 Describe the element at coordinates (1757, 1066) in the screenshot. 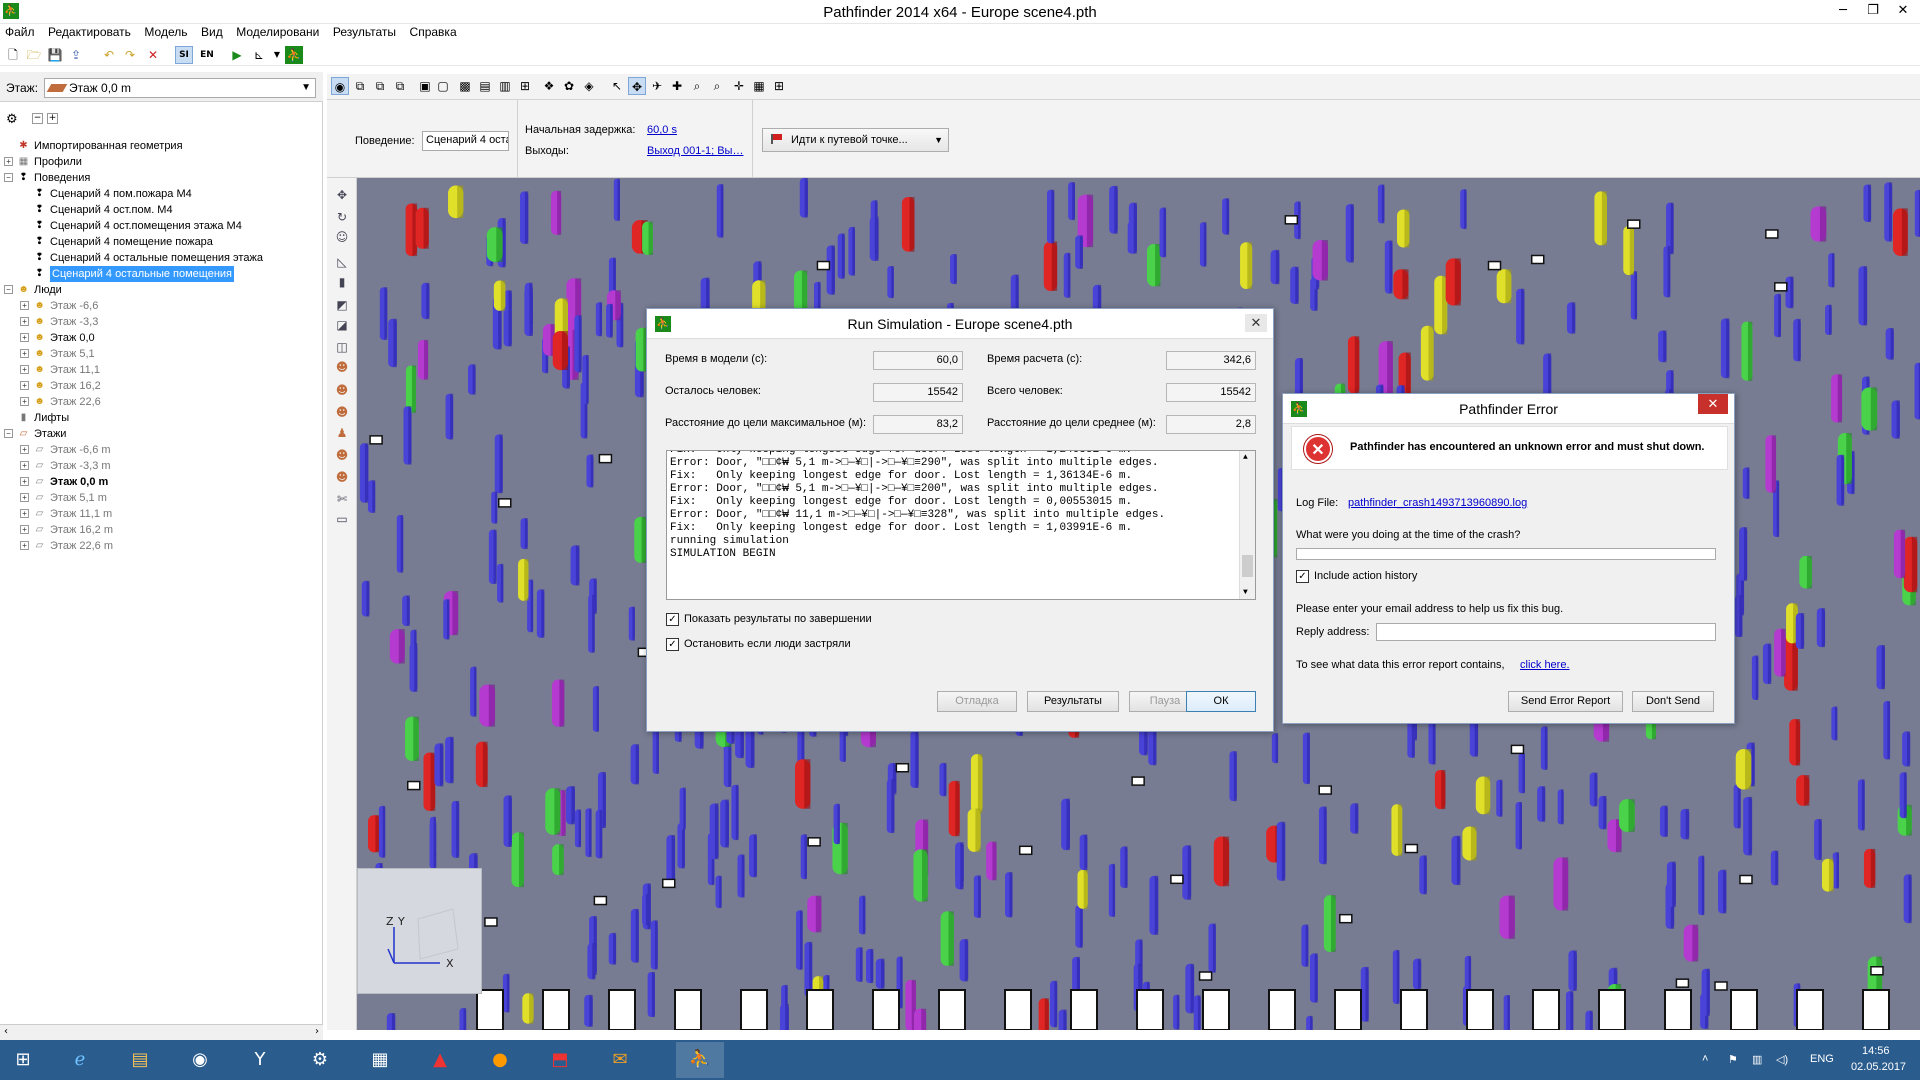

I see `network-icon: ▥` at that location.